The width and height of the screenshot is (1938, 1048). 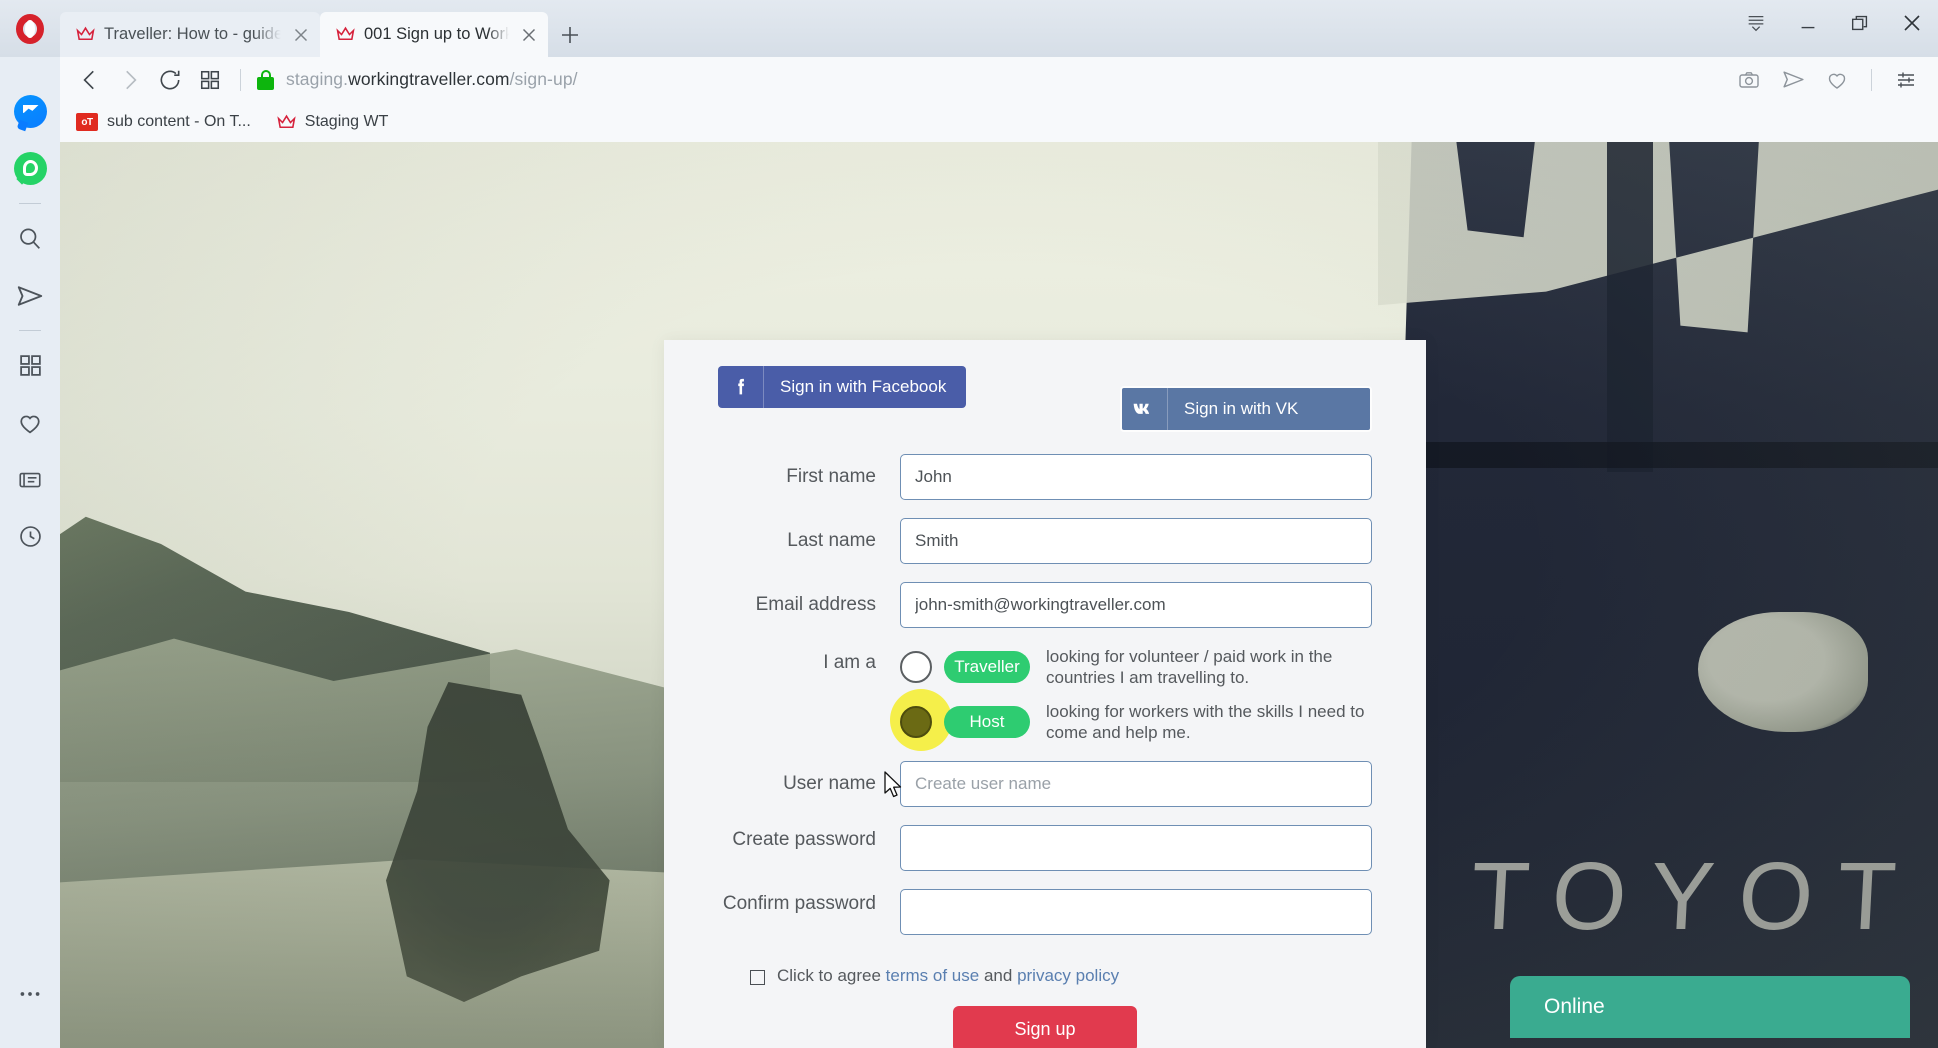 I want to click on forward-arrow-icon, so click(x=131, y=79).